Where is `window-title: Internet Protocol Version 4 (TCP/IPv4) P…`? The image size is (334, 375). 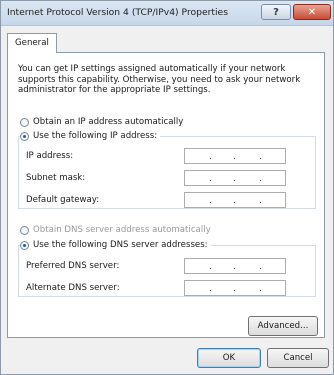 window-title: Internet Protocol Version 4 (TCP/IPv4) P… is located at coordinates (117, 12).